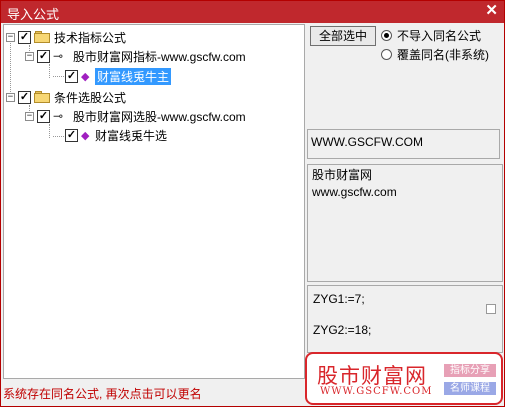  What do you see at coordinates (159, 116) in the screenshot?
I see `tree-child-label: 股市财富网选股-www.gscfw.com` at bounding box center [159, 116].